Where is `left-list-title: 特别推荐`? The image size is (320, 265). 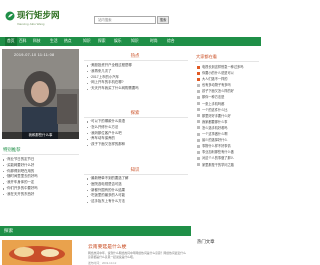 left-list-title: 特别推荐 is located at coordinates (12, 149).